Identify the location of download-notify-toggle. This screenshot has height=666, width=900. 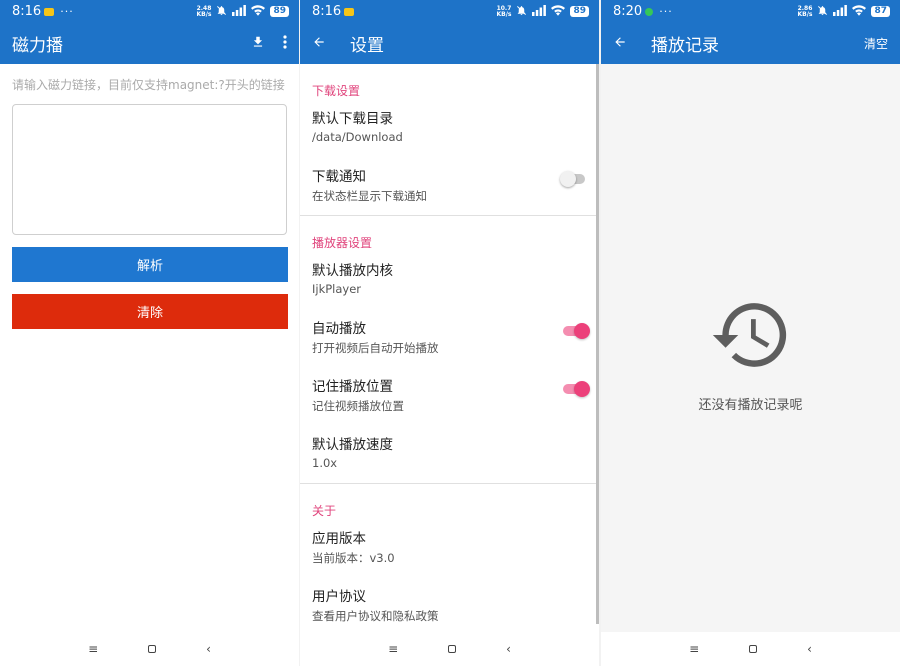
(572, 179).